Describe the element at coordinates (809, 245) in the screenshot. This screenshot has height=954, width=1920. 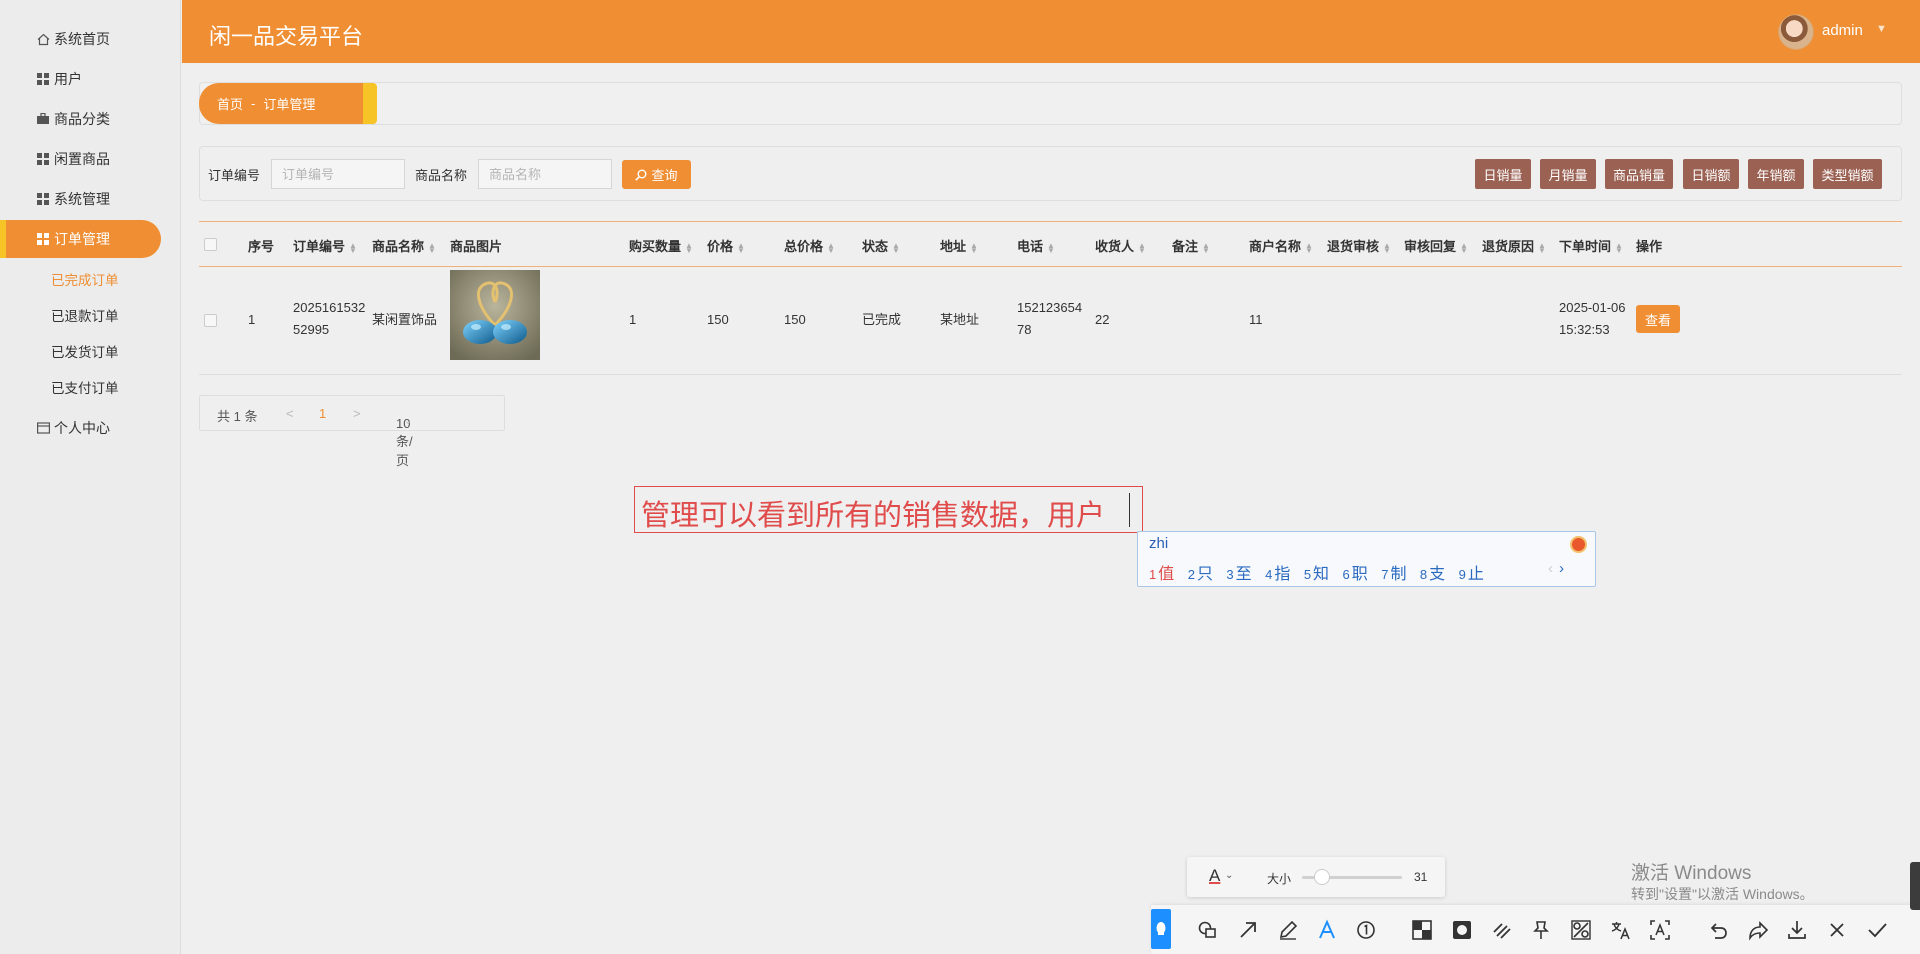
I see `col-total: 总价格 ▲ ▼` at that location.